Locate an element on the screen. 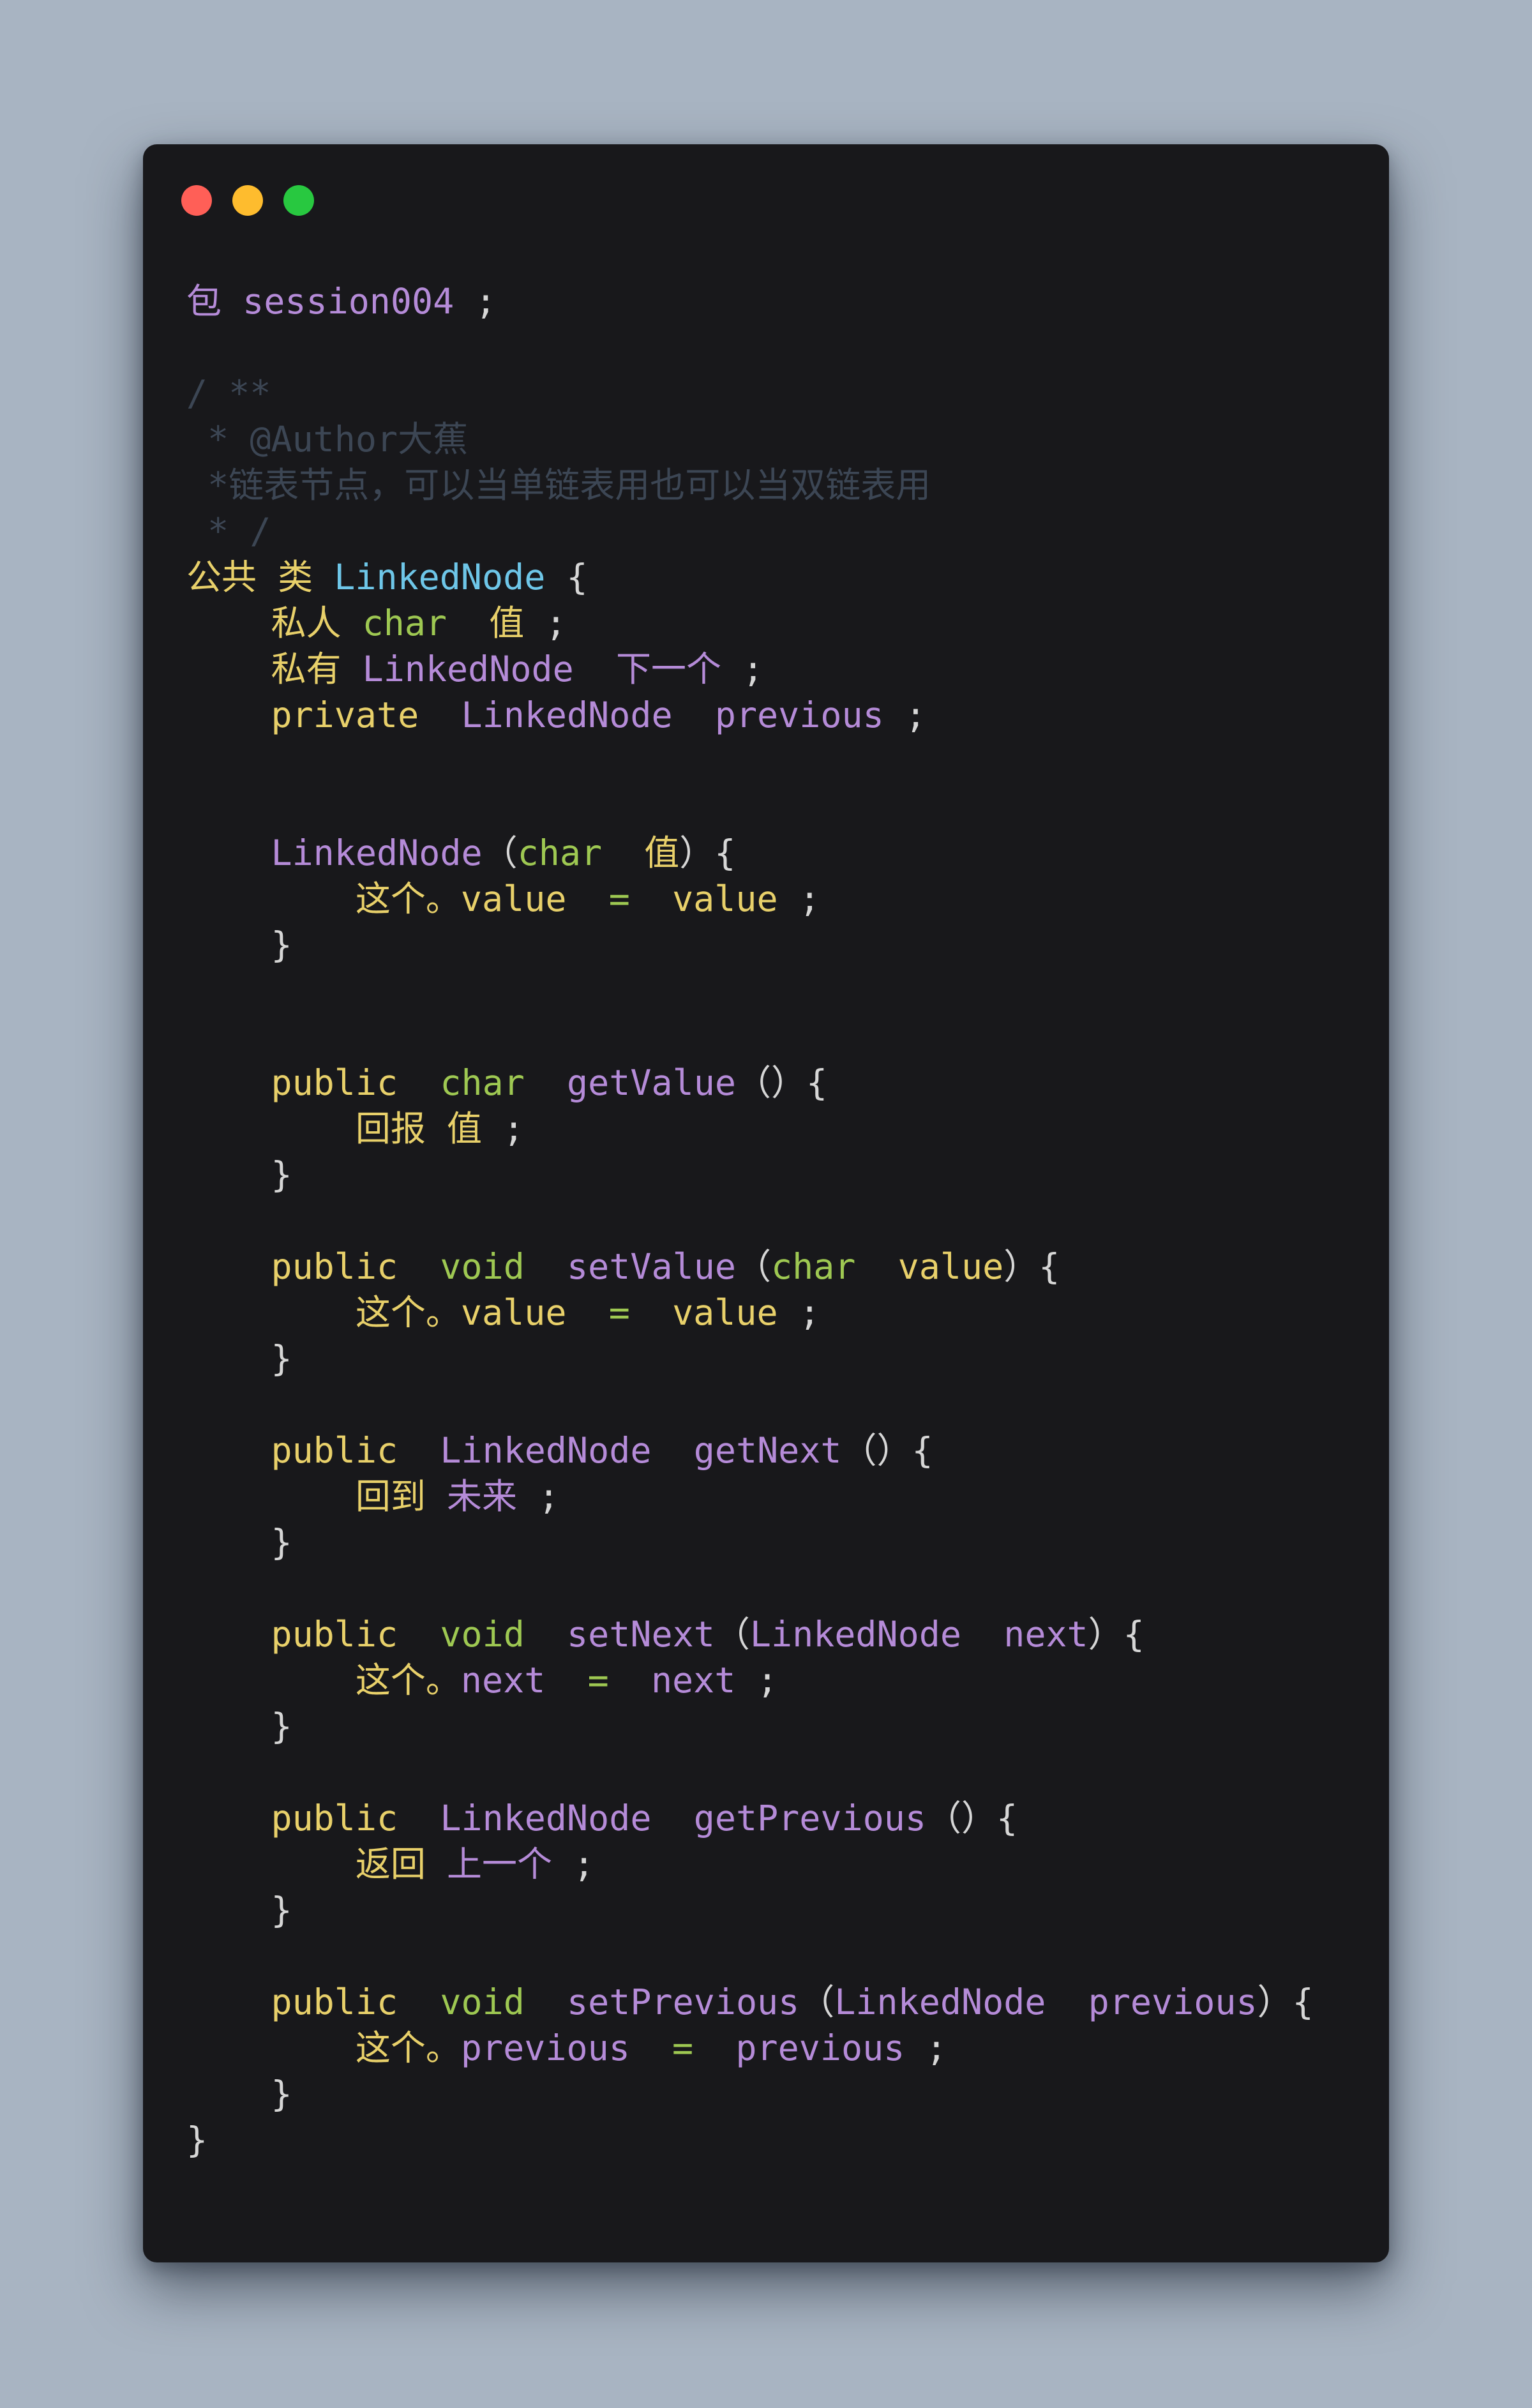  code-line: LinkedNode（char 值）{ is located at coordinates (780, 853).